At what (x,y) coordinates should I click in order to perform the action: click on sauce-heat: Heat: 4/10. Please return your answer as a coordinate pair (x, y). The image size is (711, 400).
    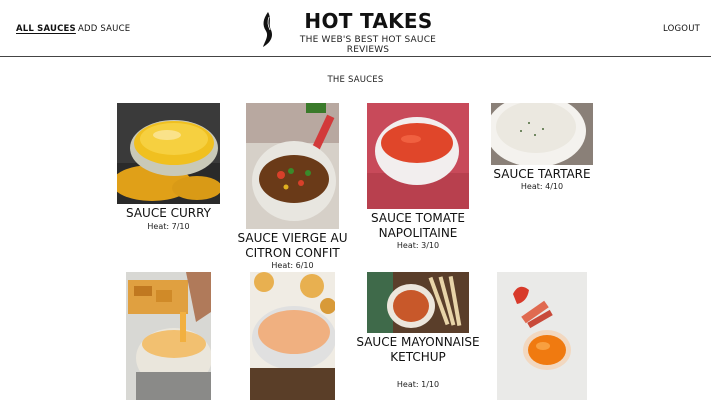
    Looking at the image, I should click on (542, 186).